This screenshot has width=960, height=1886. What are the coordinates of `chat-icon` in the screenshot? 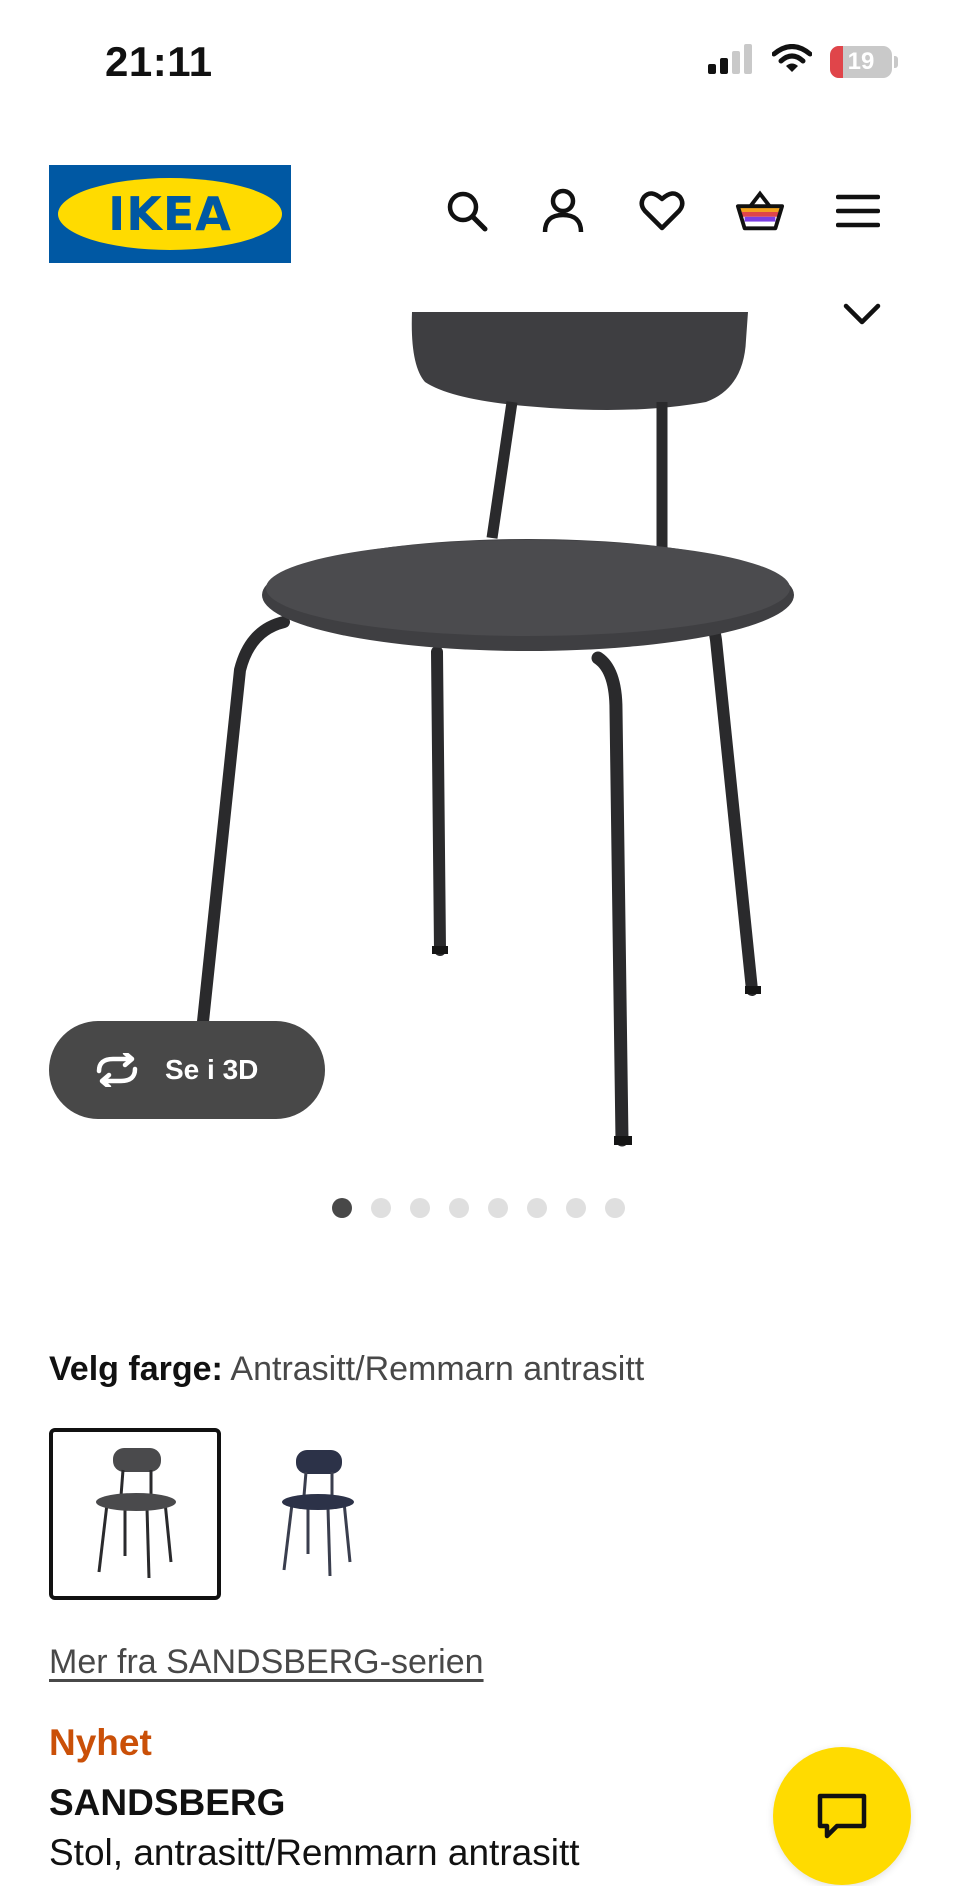 It's located at (842, 1816).